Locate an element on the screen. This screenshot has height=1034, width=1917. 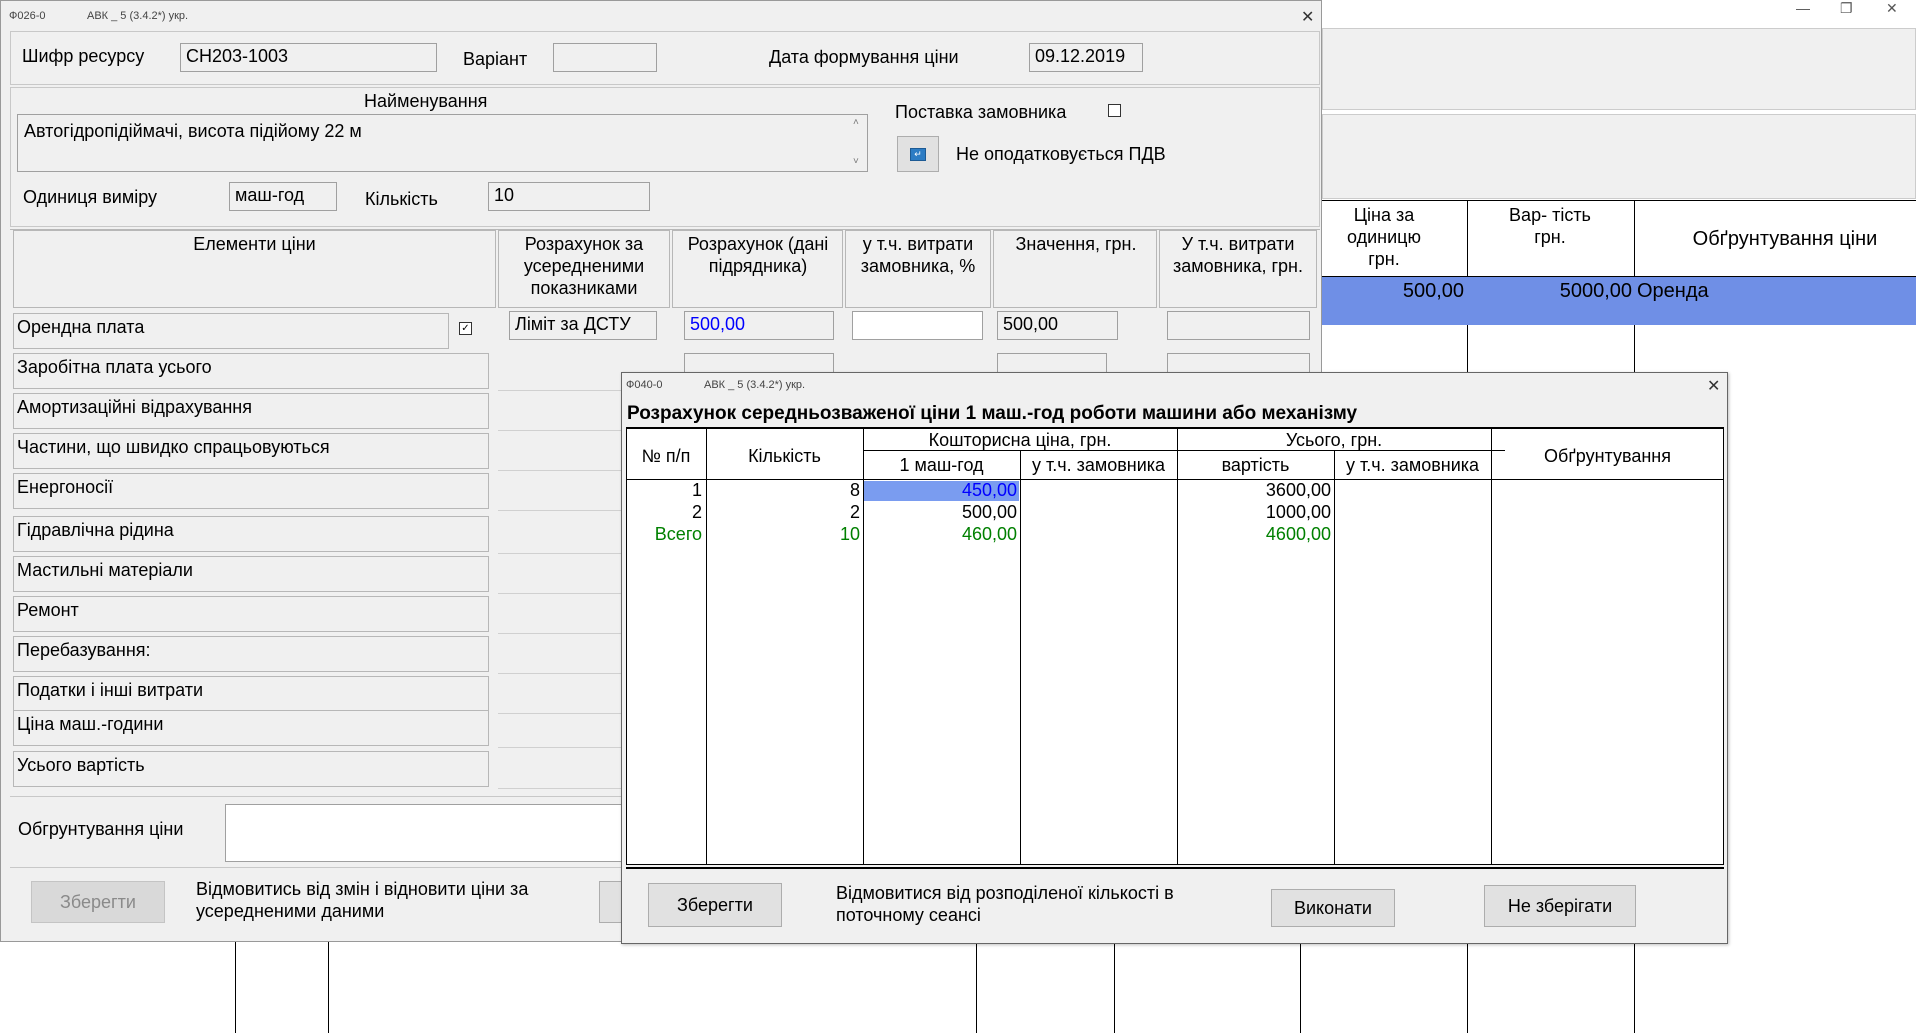
price-element-label: Частини, що швидко спрацьовуються is located at coordinates (173, 447).